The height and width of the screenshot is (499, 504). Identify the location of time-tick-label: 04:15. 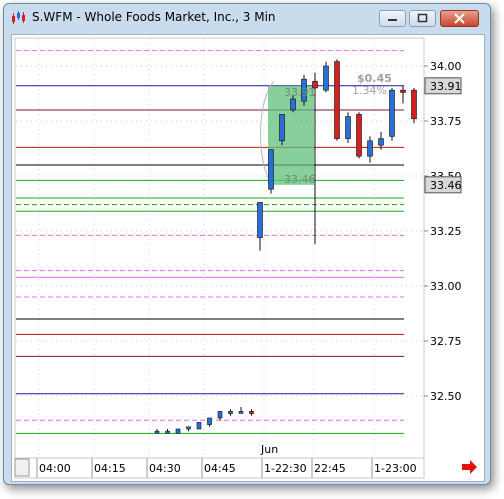
(110, 468).